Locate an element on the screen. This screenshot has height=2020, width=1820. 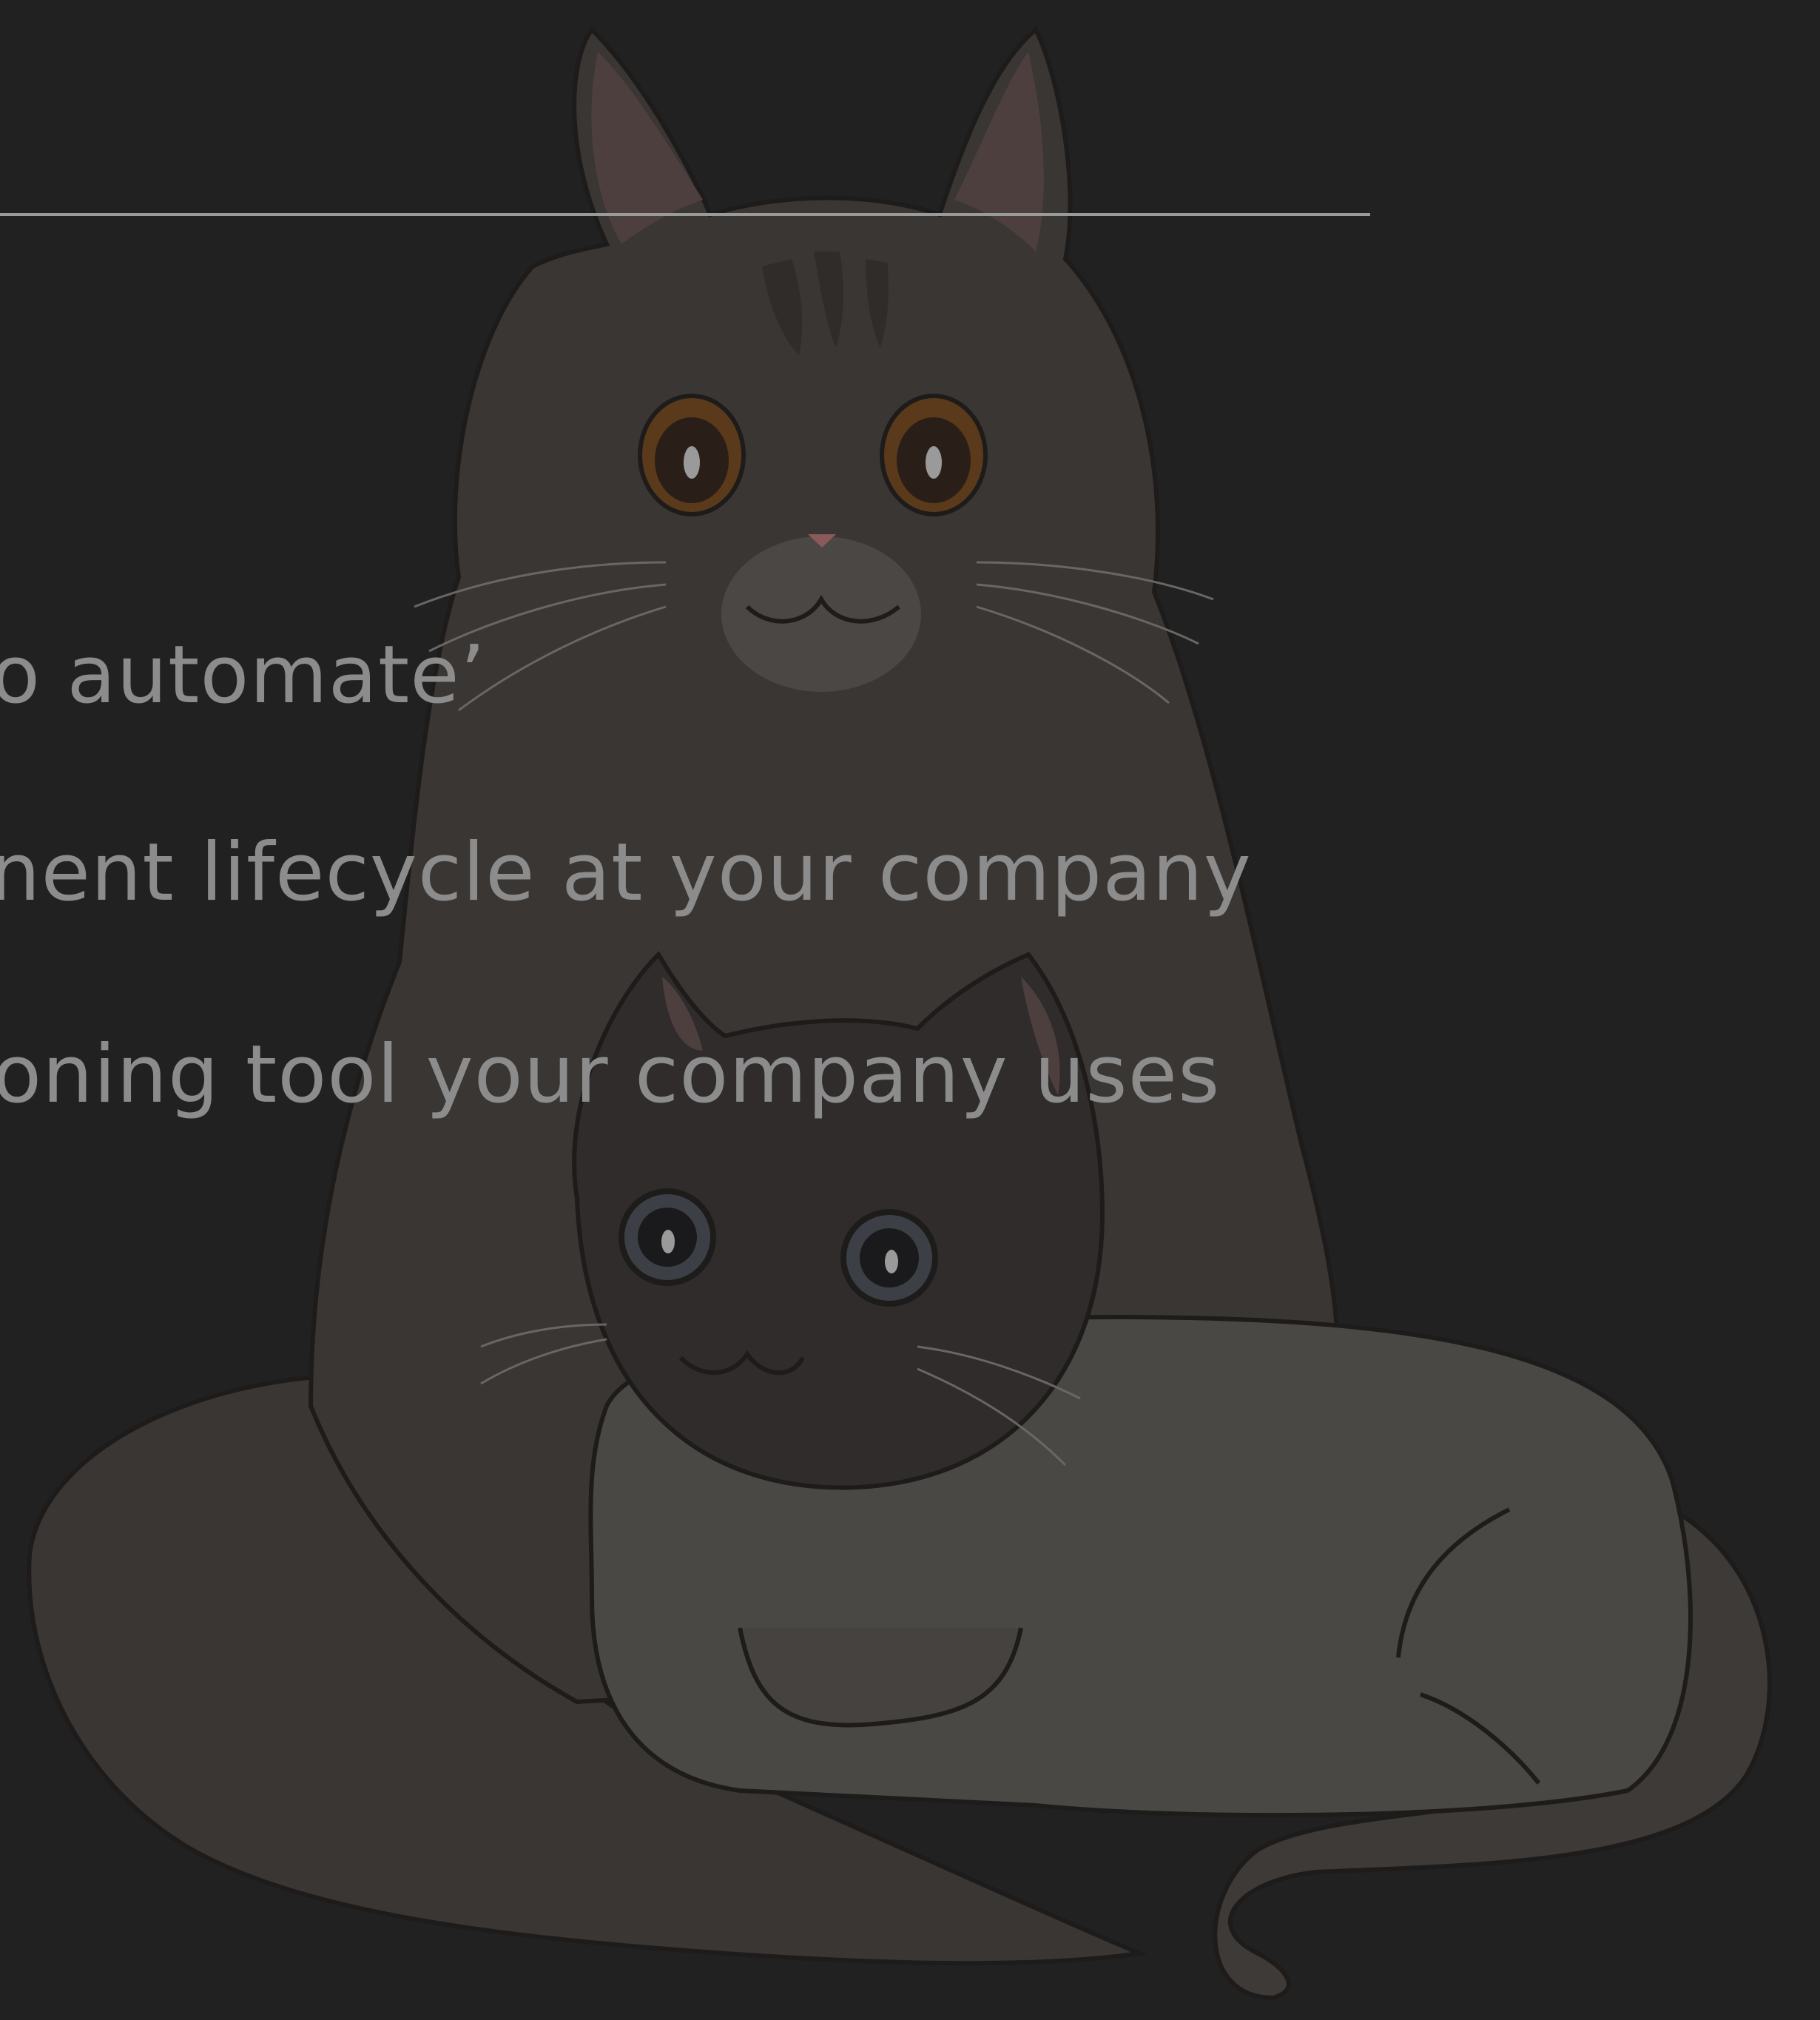
slide-divider-line is located at coordinates (685, 215).